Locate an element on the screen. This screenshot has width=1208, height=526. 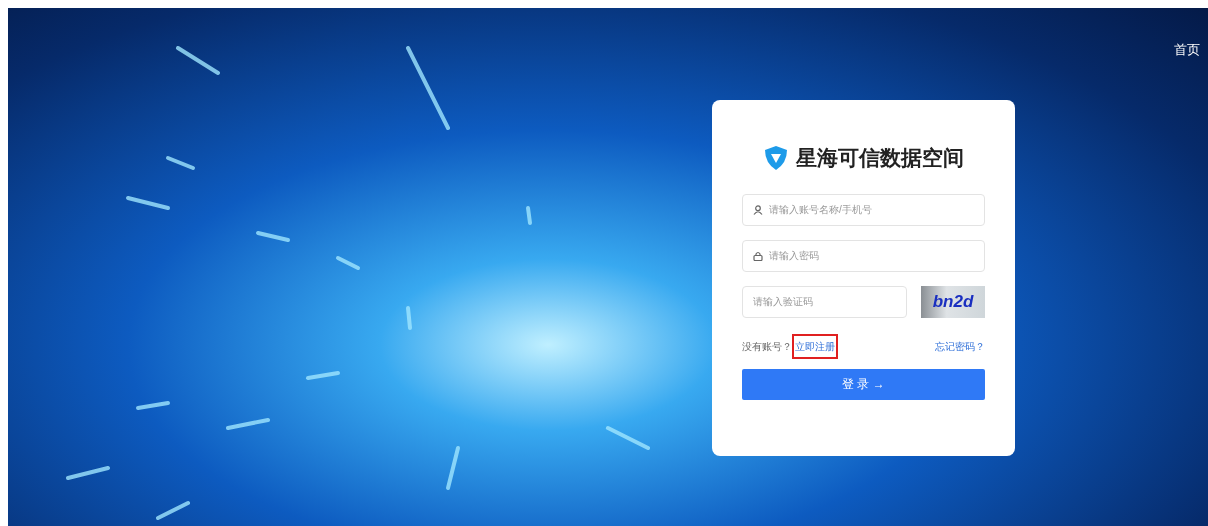
shield-logo-icon is located at coordinates (775, 157).